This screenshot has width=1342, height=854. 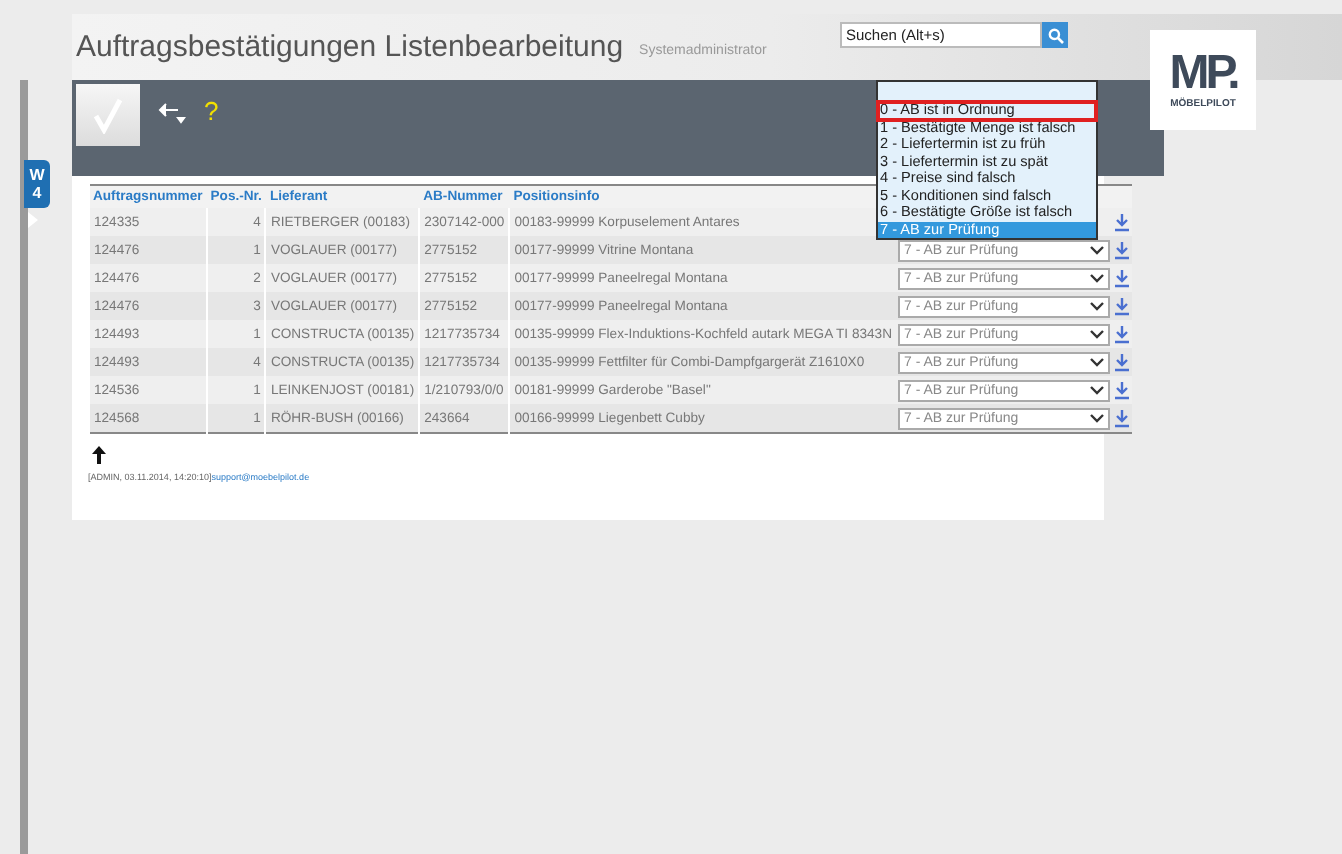 What do you see at coordinates (108, 115) in the screenshot?
I see `checkmark-icon` at bounding box center [108, 115].